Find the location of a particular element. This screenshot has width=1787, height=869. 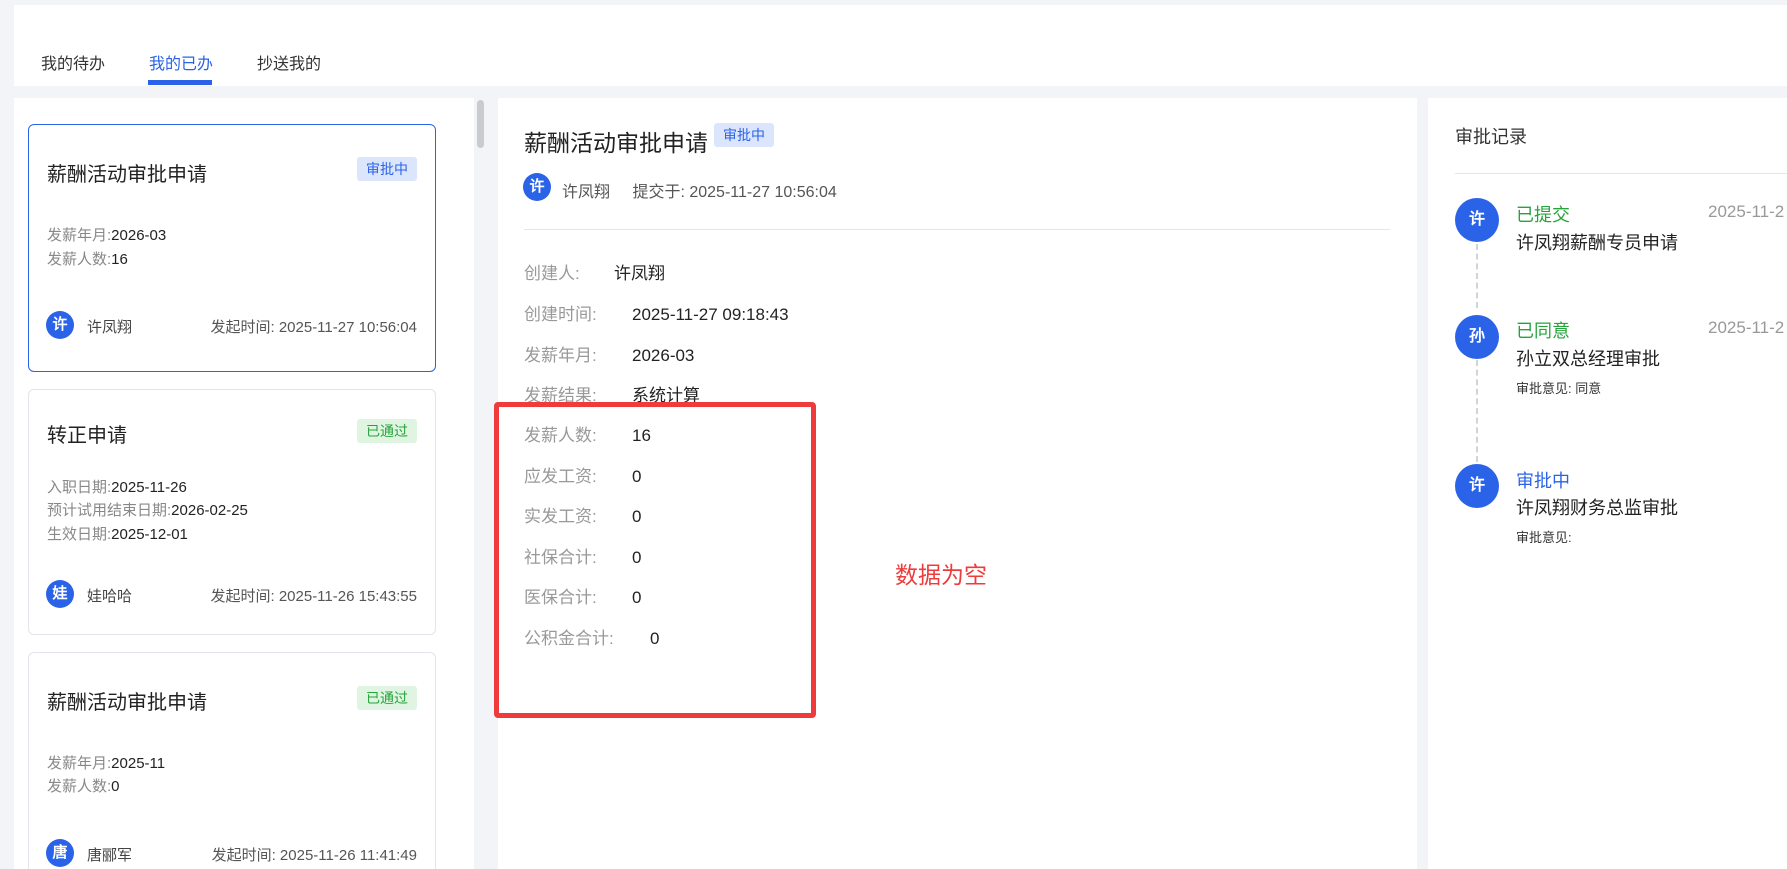

submit-info: 许凤翔 提交于: 2025-11-27 10:56:04 is located at coordinates (699, 190).